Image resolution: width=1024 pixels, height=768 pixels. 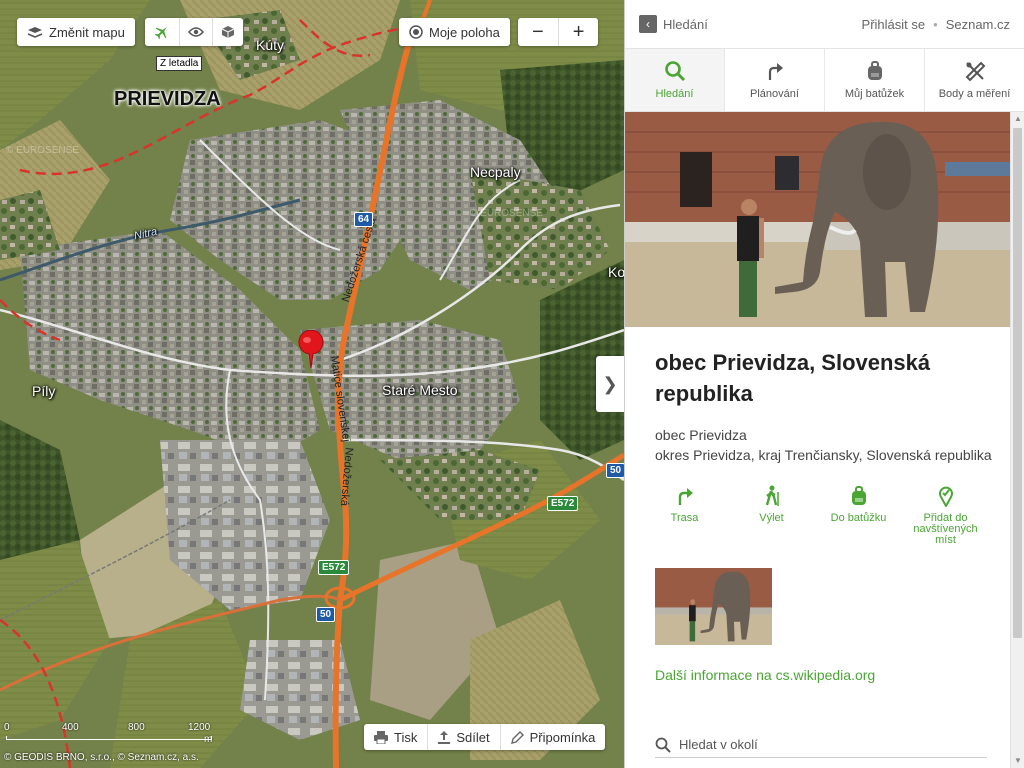 I want to click on tab-label: Body a měření, so click(x=974, y=94).